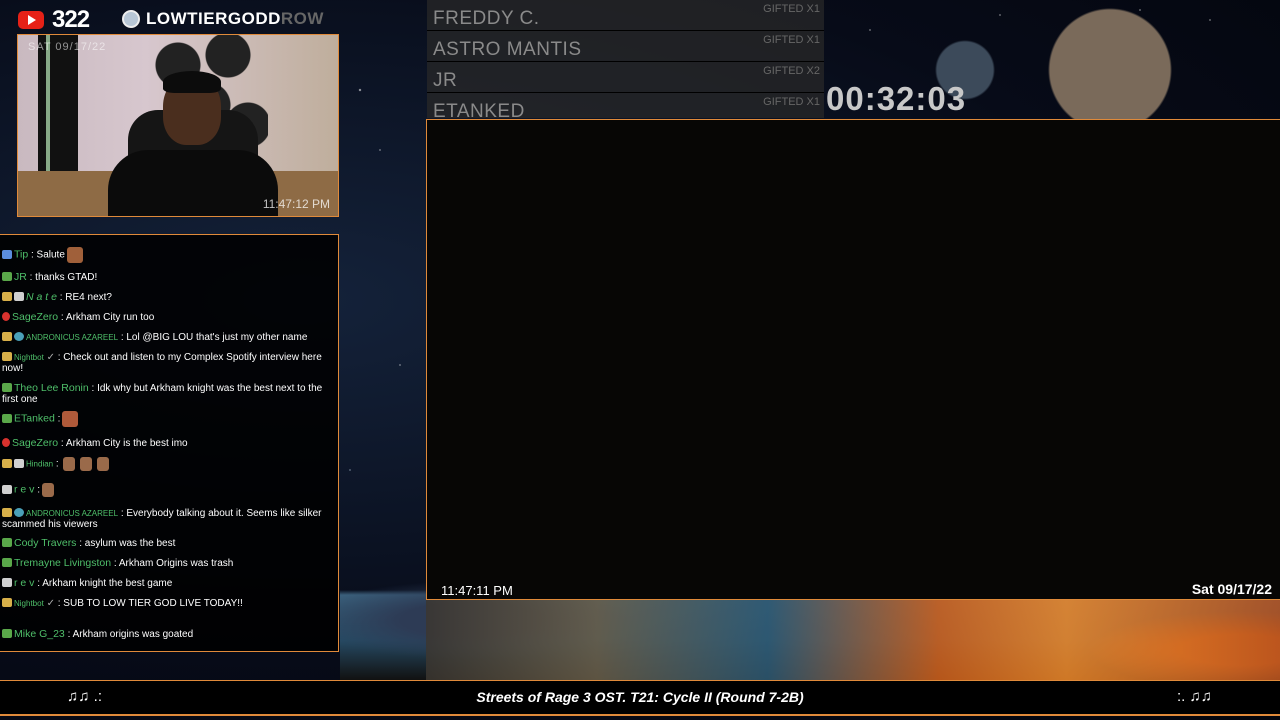 Image resolution: width=1280 pixels, height=720 pixels. Describe the element at coordinates (507, 49) in the screenshot. I see `gifted-name: ASTRO MANTIS` at that location.